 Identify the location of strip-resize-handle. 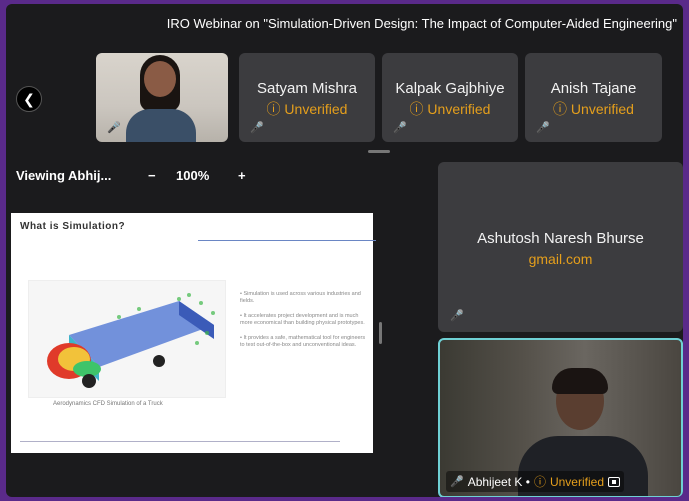
(379, 151).